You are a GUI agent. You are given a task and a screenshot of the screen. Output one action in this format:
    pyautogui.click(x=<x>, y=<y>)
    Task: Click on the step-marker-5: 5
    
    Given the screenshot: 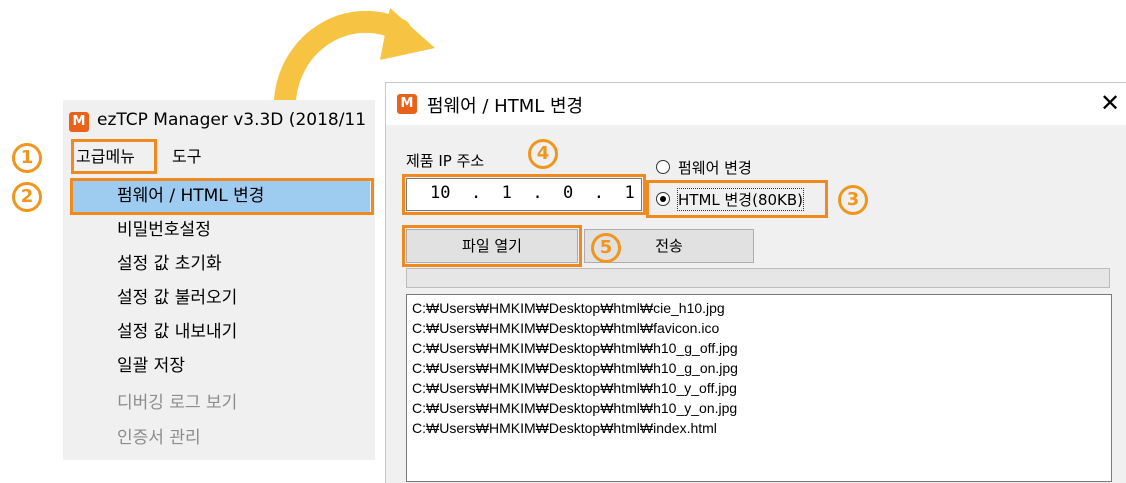 What is the action you would take?
    pyautogui.click(x=606, y=248)
    